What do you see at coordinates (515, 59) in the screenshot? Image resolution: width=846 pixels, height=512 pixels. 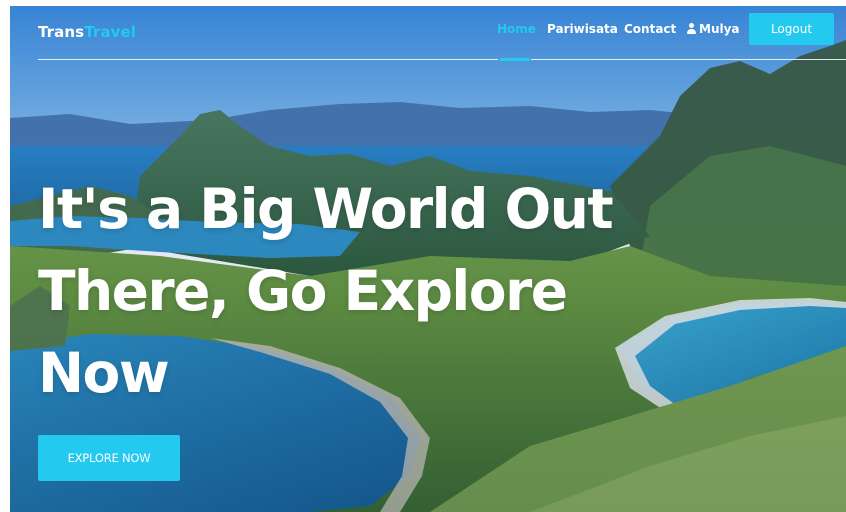 I see `nav-active-indicator` at bounding box center [515, 59].